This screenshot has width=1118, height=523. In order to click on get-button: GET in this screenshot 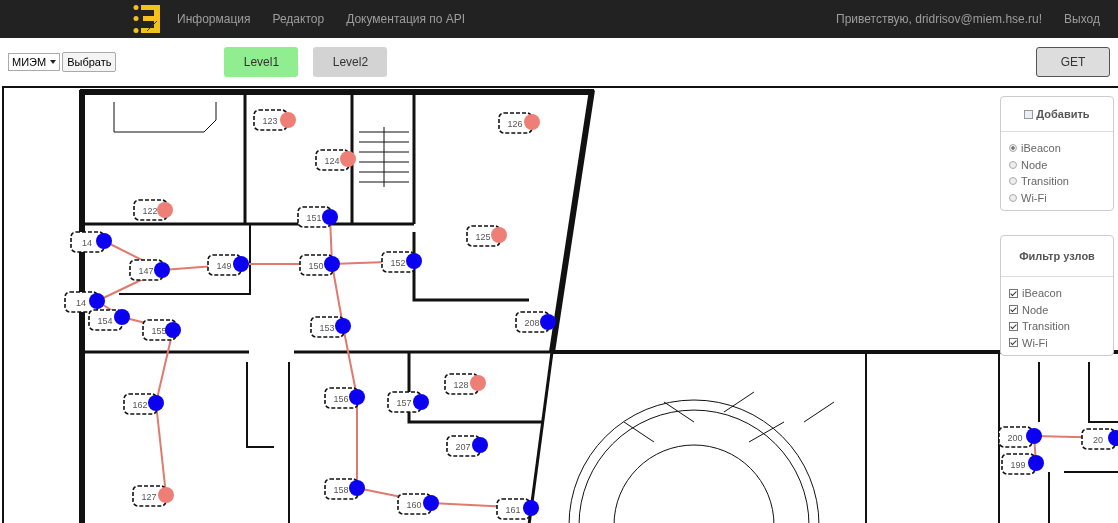, I will do `click(1073, 62)`.